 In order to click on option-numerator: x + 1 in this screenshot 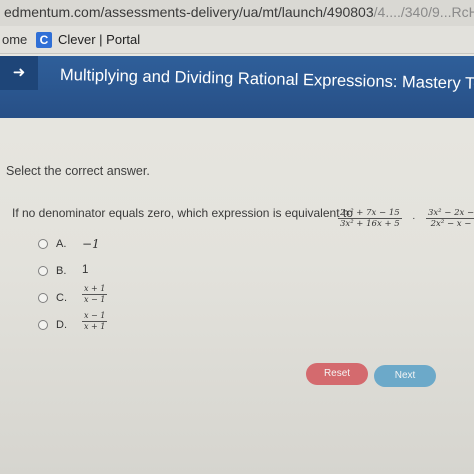, I will do `click(95, 289)`.